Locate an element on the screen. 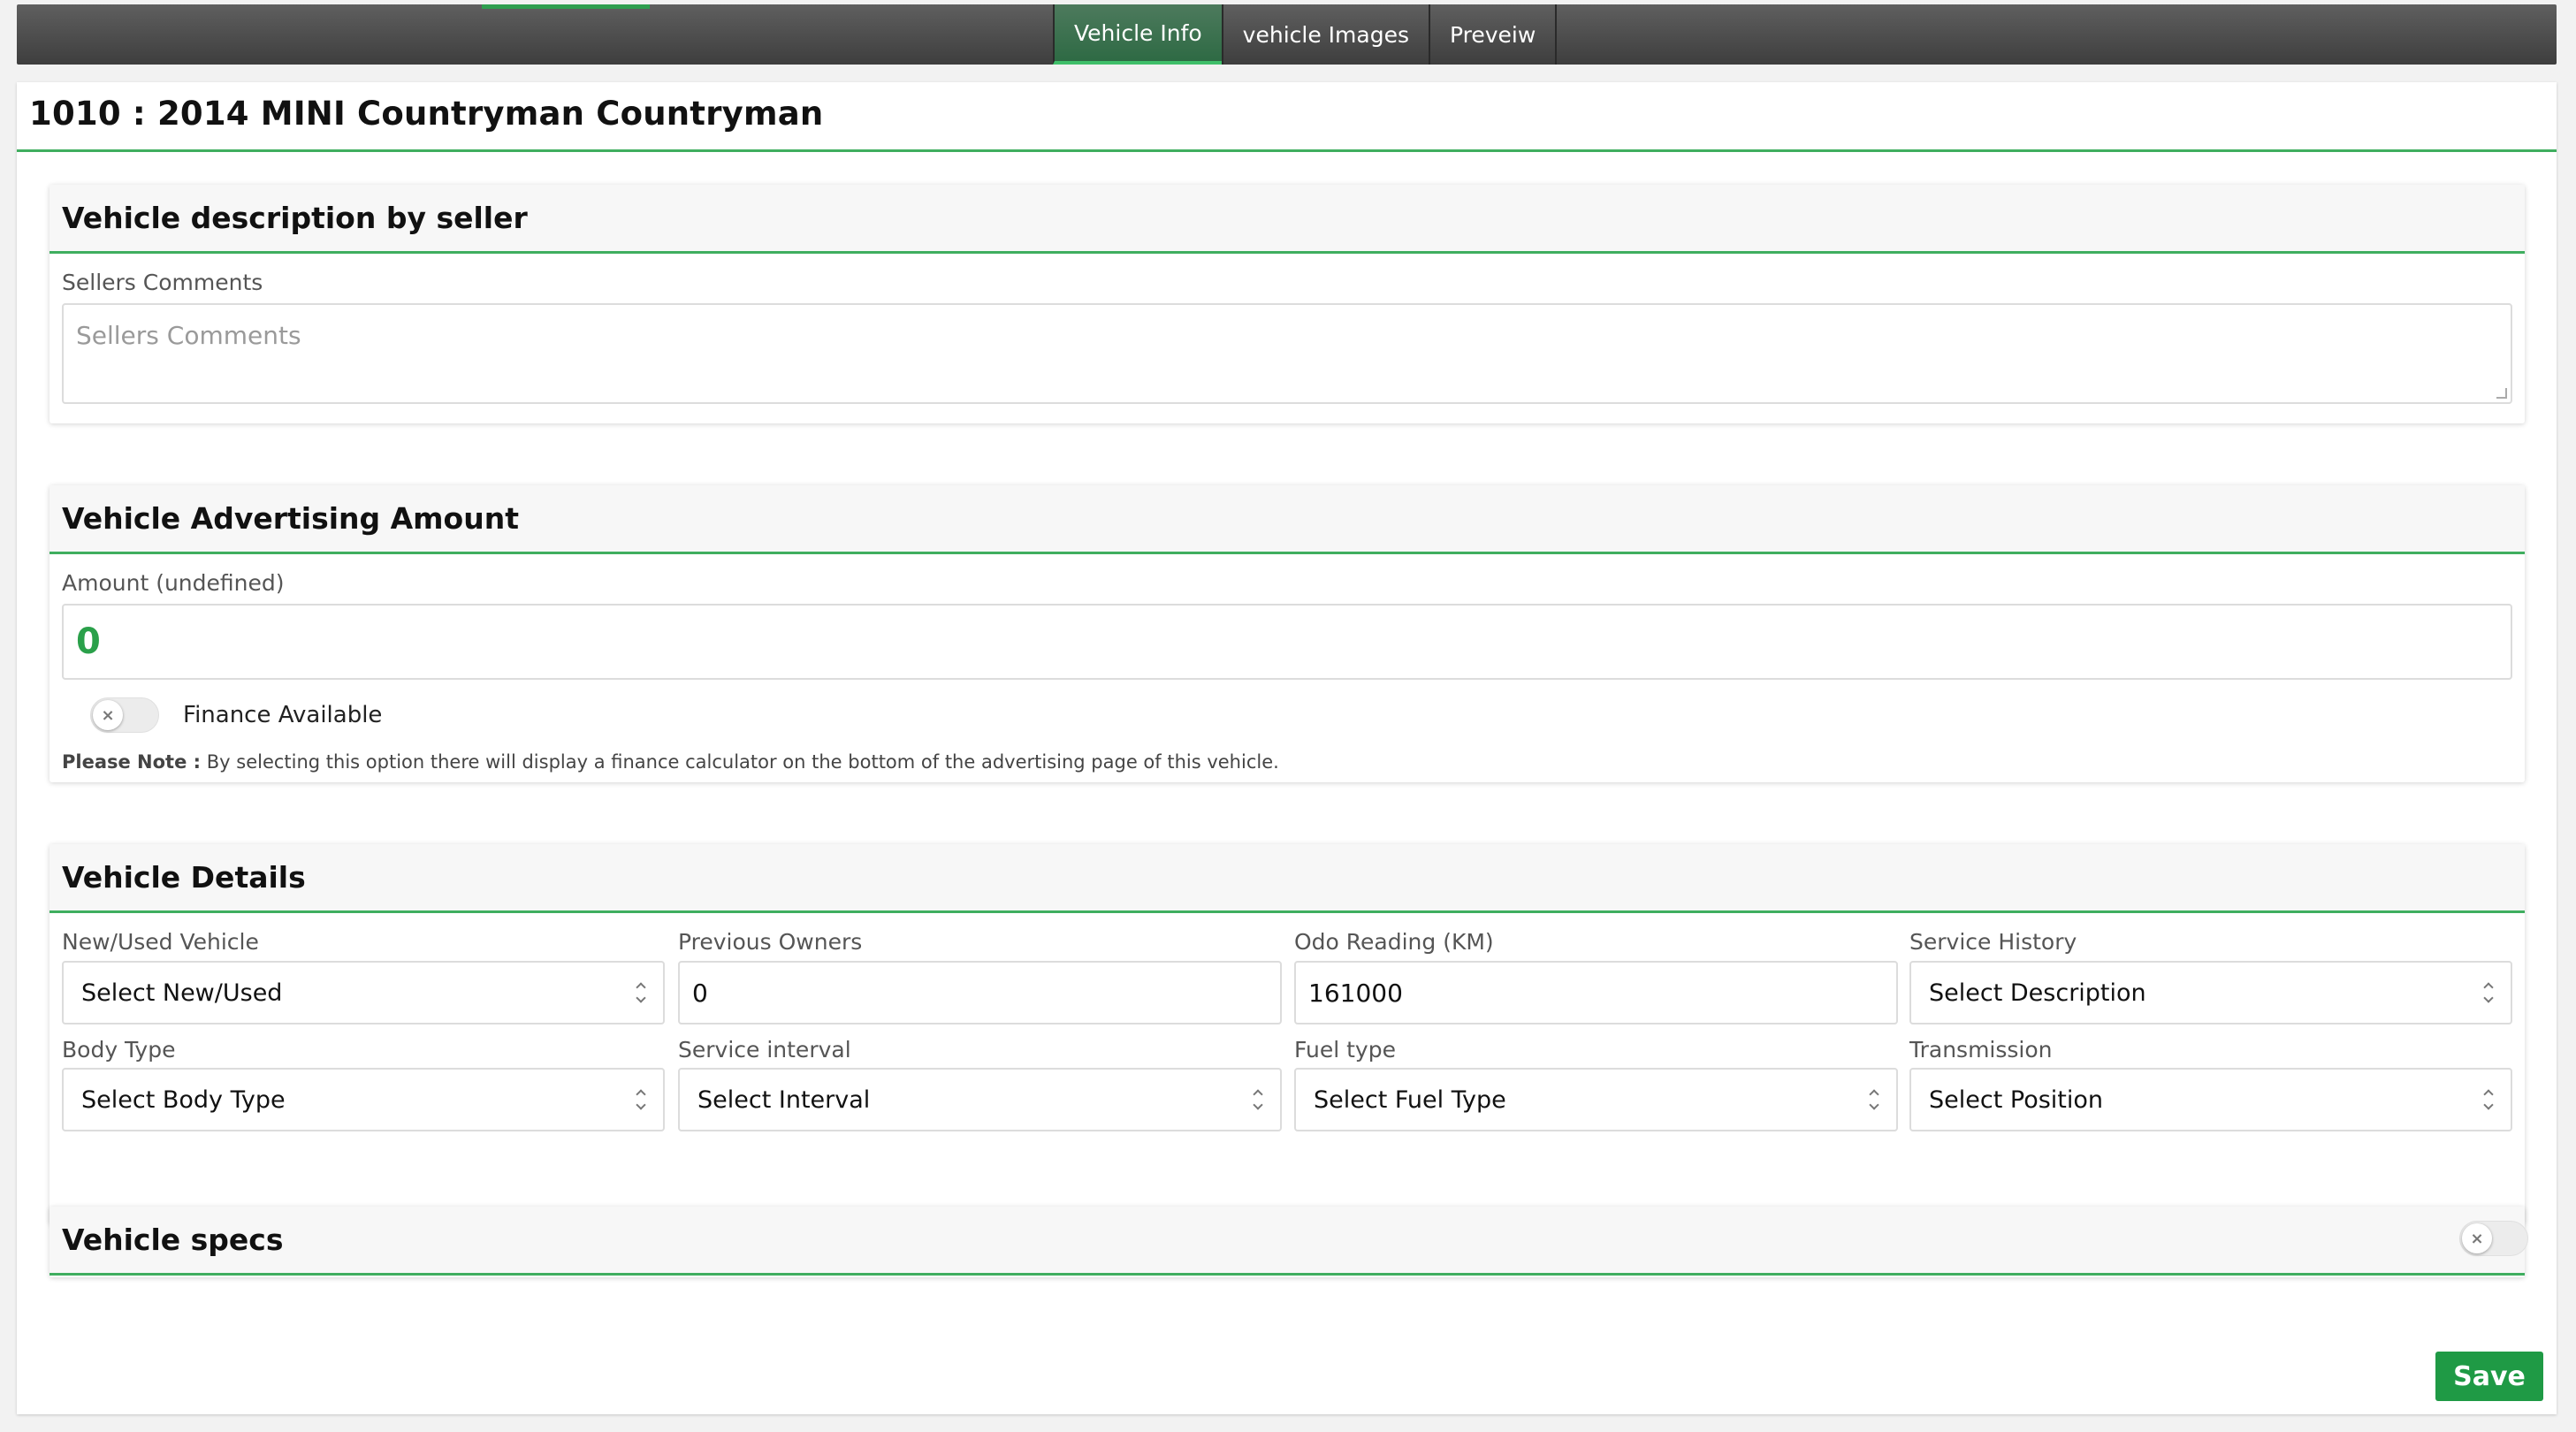  page-title: 1010 : 2014 MINI Countryman Countryman is located at coordinates (426, 114).